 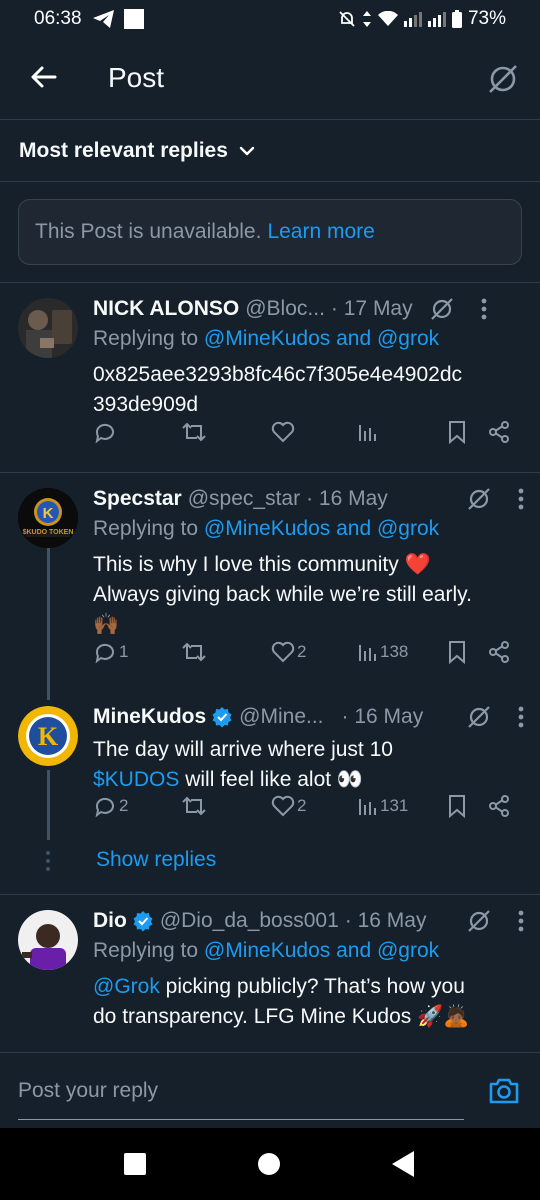 I want to click on avatar: K $KUDO TOKEN, so click(x=48, y=518).